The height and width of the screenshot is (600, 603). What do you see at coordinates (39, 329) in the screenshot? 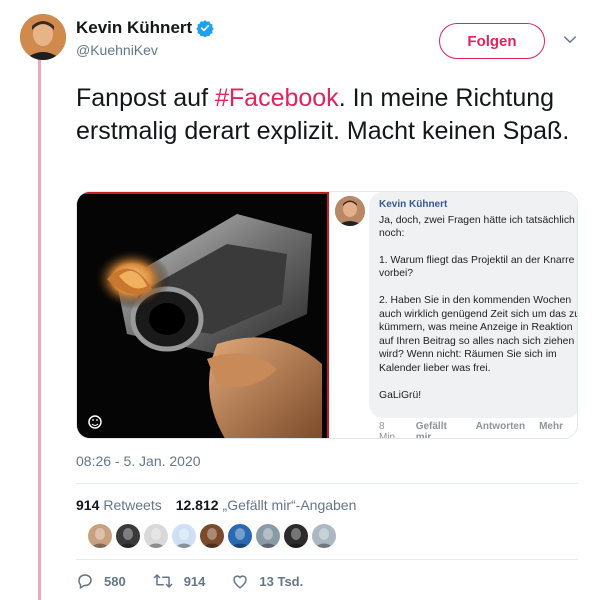
I see `thread-line` at bounding box center [39, 329].